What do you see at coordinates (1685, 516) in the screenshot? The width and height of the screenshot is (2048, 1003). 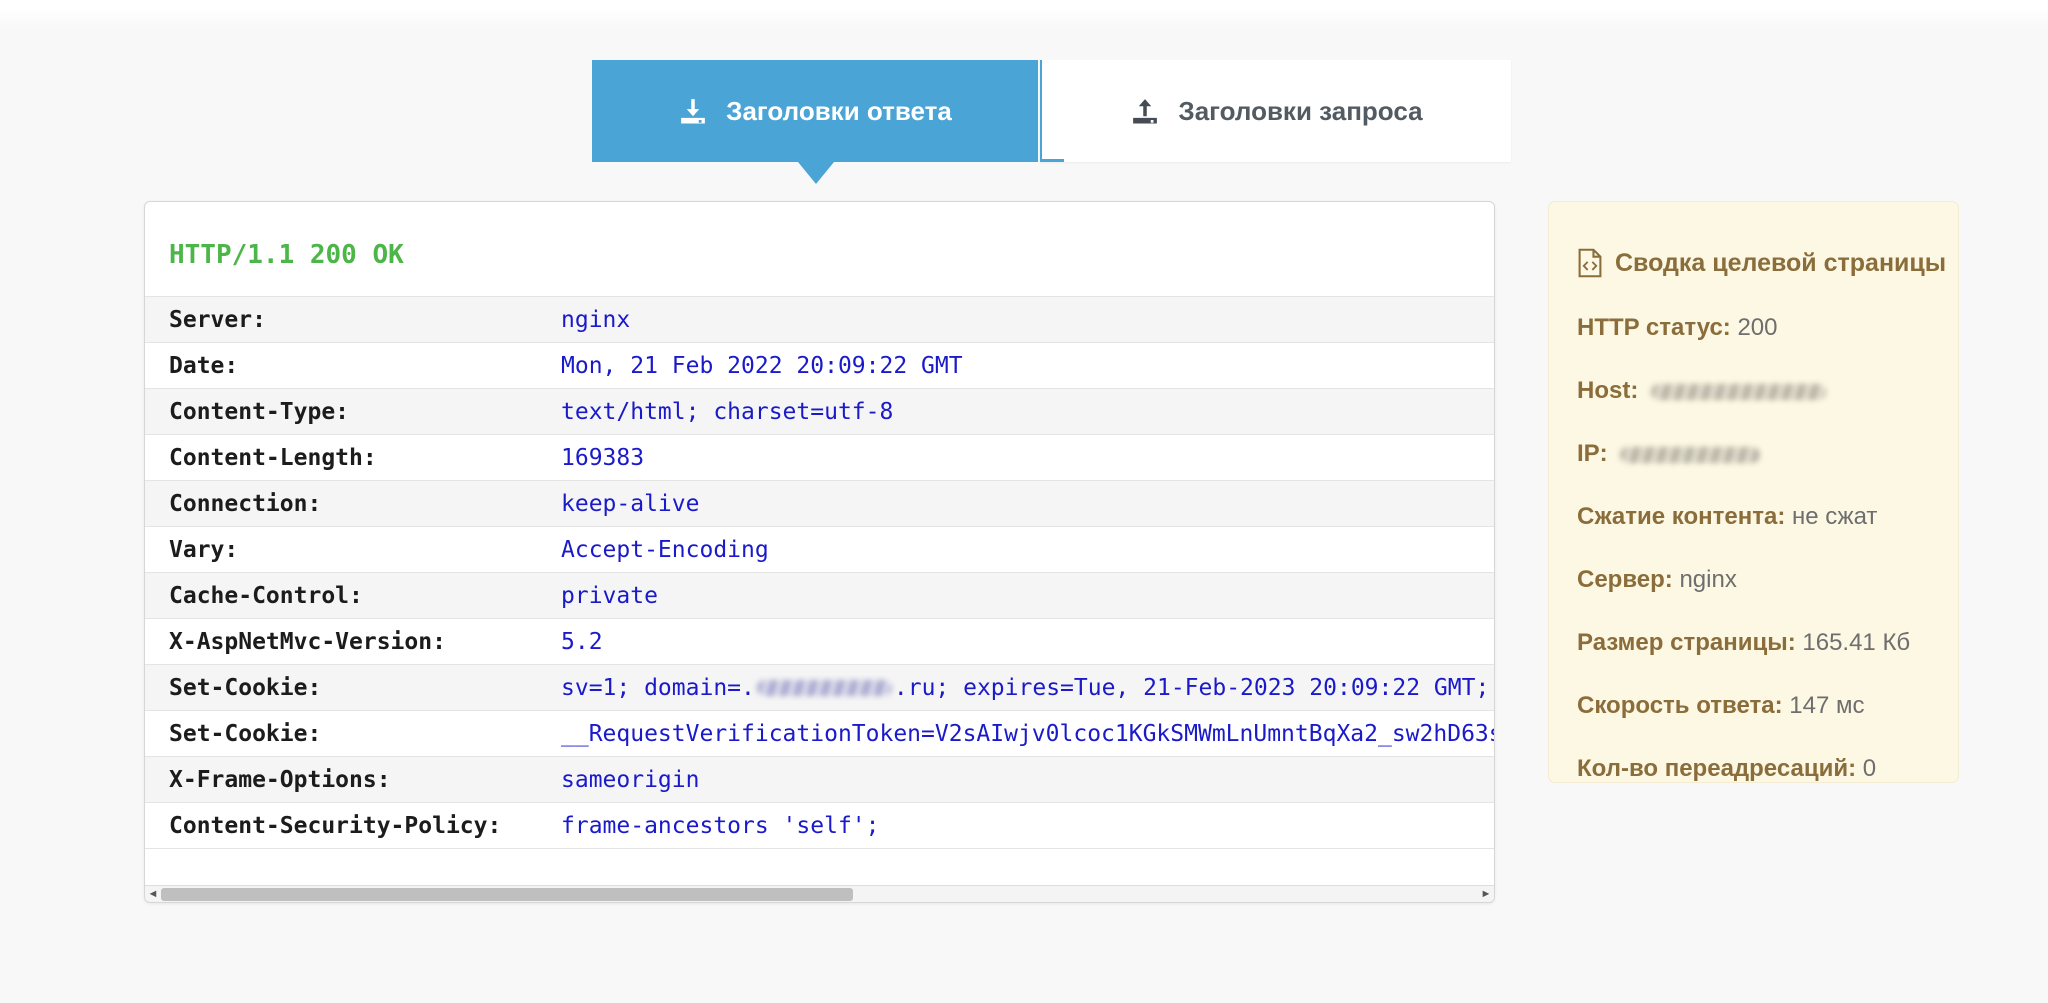 I see `summary-item-label: Сжатие контента:` at bounding box center [1685, 516].